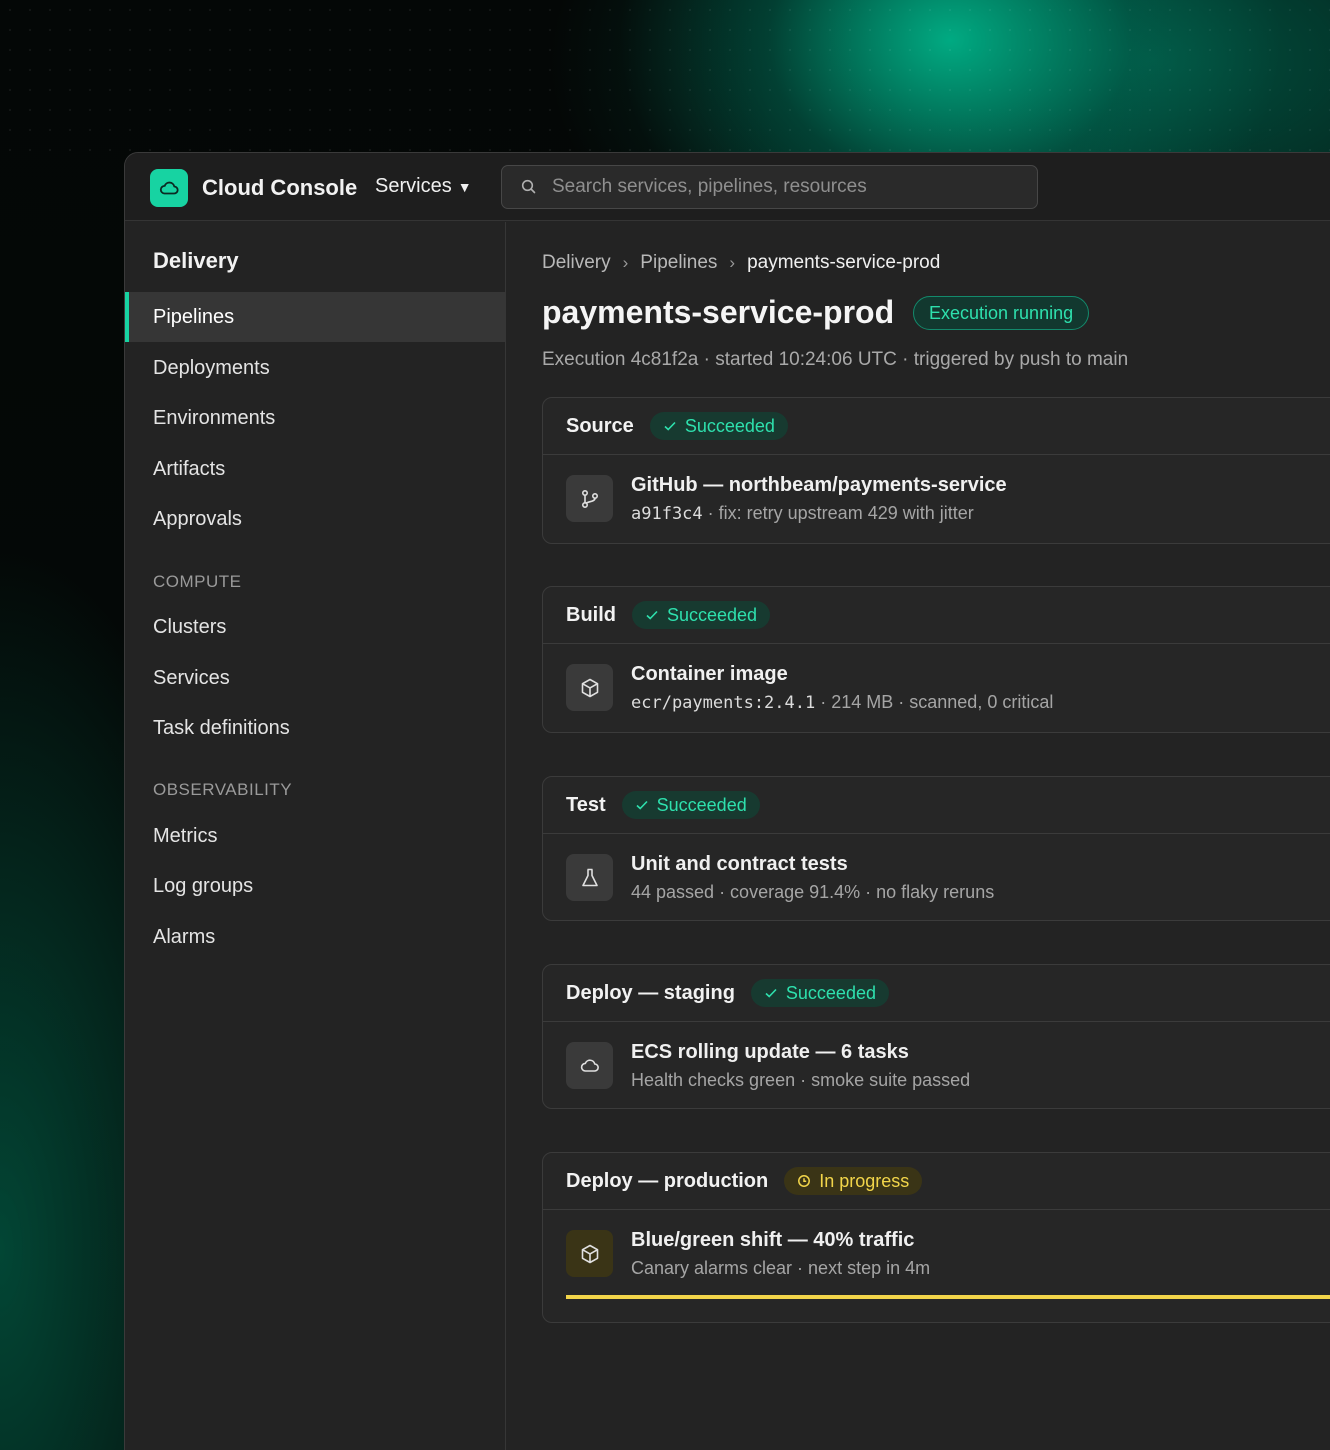  I want to click on sidebar-item-label: Alarms, so click(184, 936).